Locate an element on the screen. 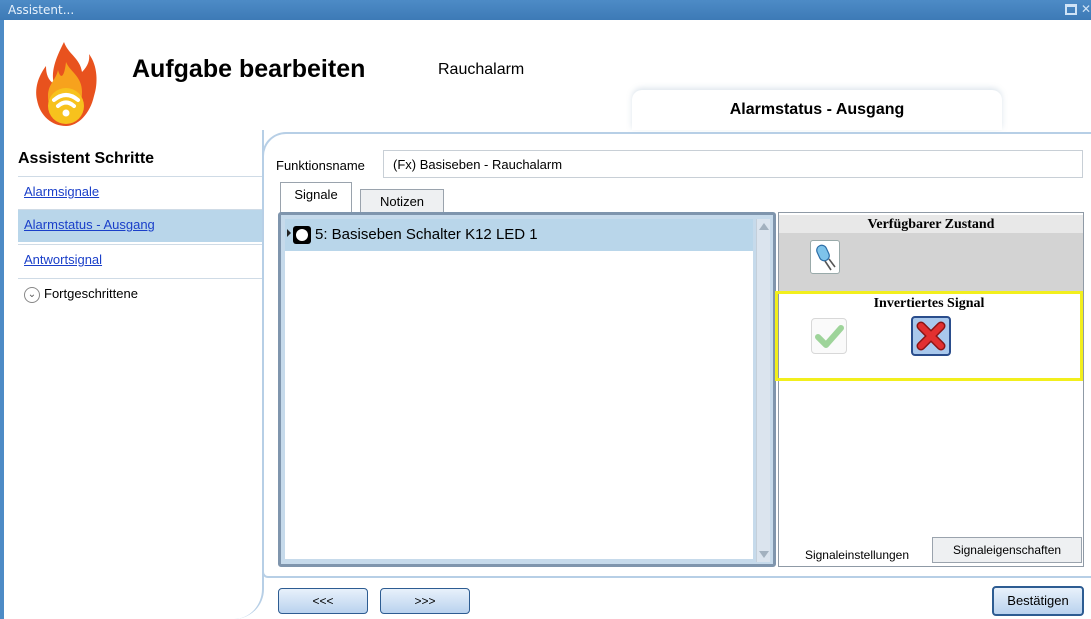 This screenshot has width=1091, height=619. vertical-scrollbar is located at coordinates (763, 390).